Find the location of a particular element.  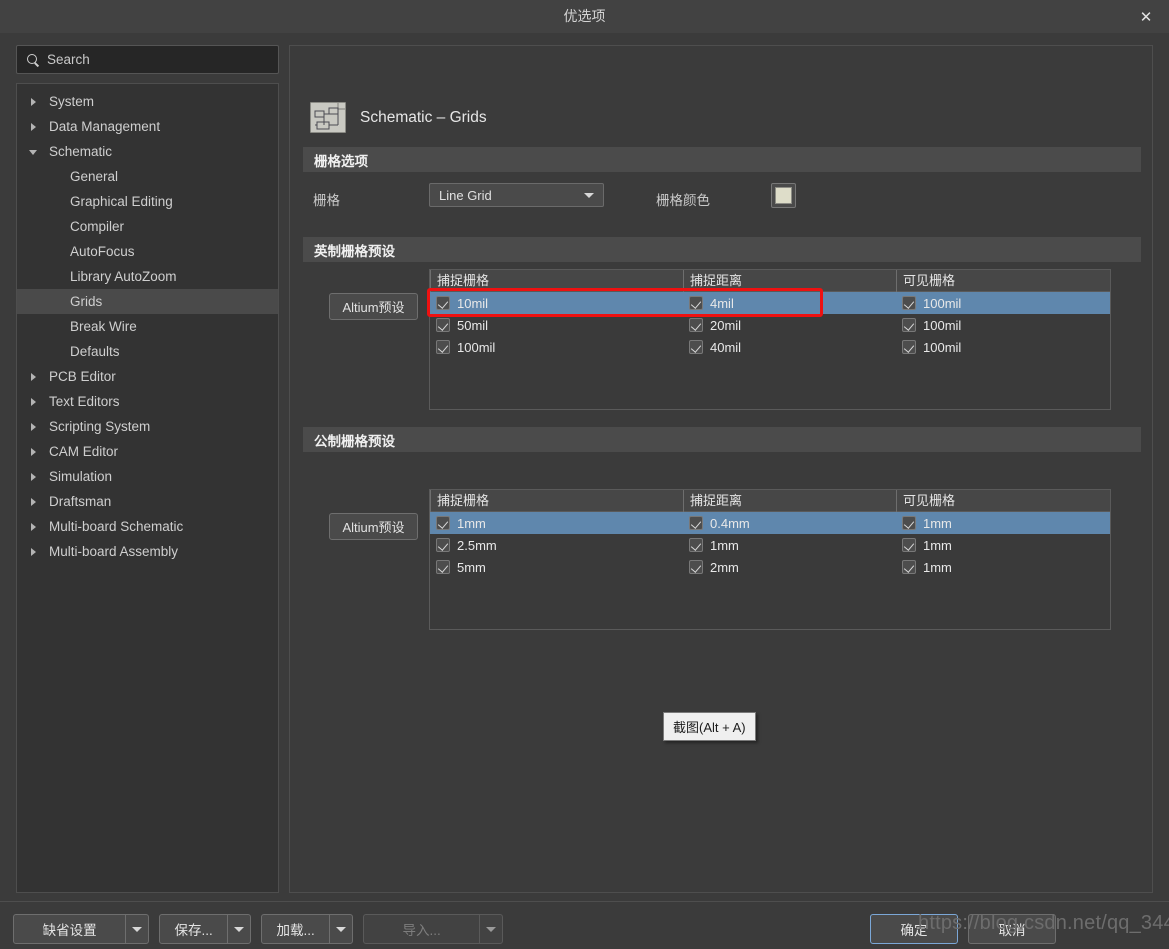

table-row: 50mil 20mil 100mil is located at coordinates (770, 325).